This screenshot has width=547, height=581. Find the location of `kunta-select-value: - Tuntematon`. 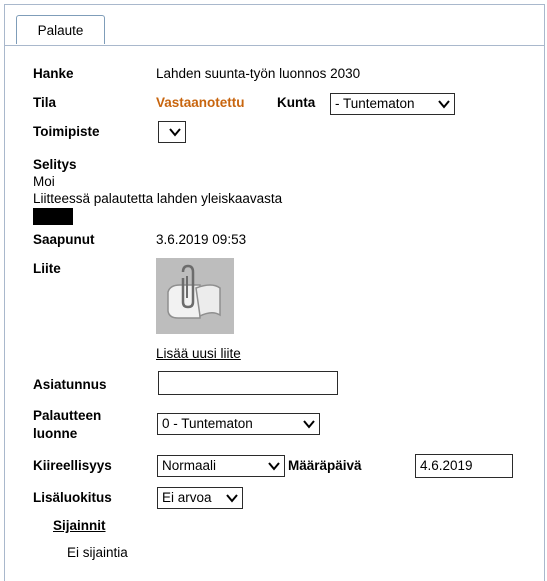

kunta-select-value: - Tuntematon is located at coordinates (375, 103).